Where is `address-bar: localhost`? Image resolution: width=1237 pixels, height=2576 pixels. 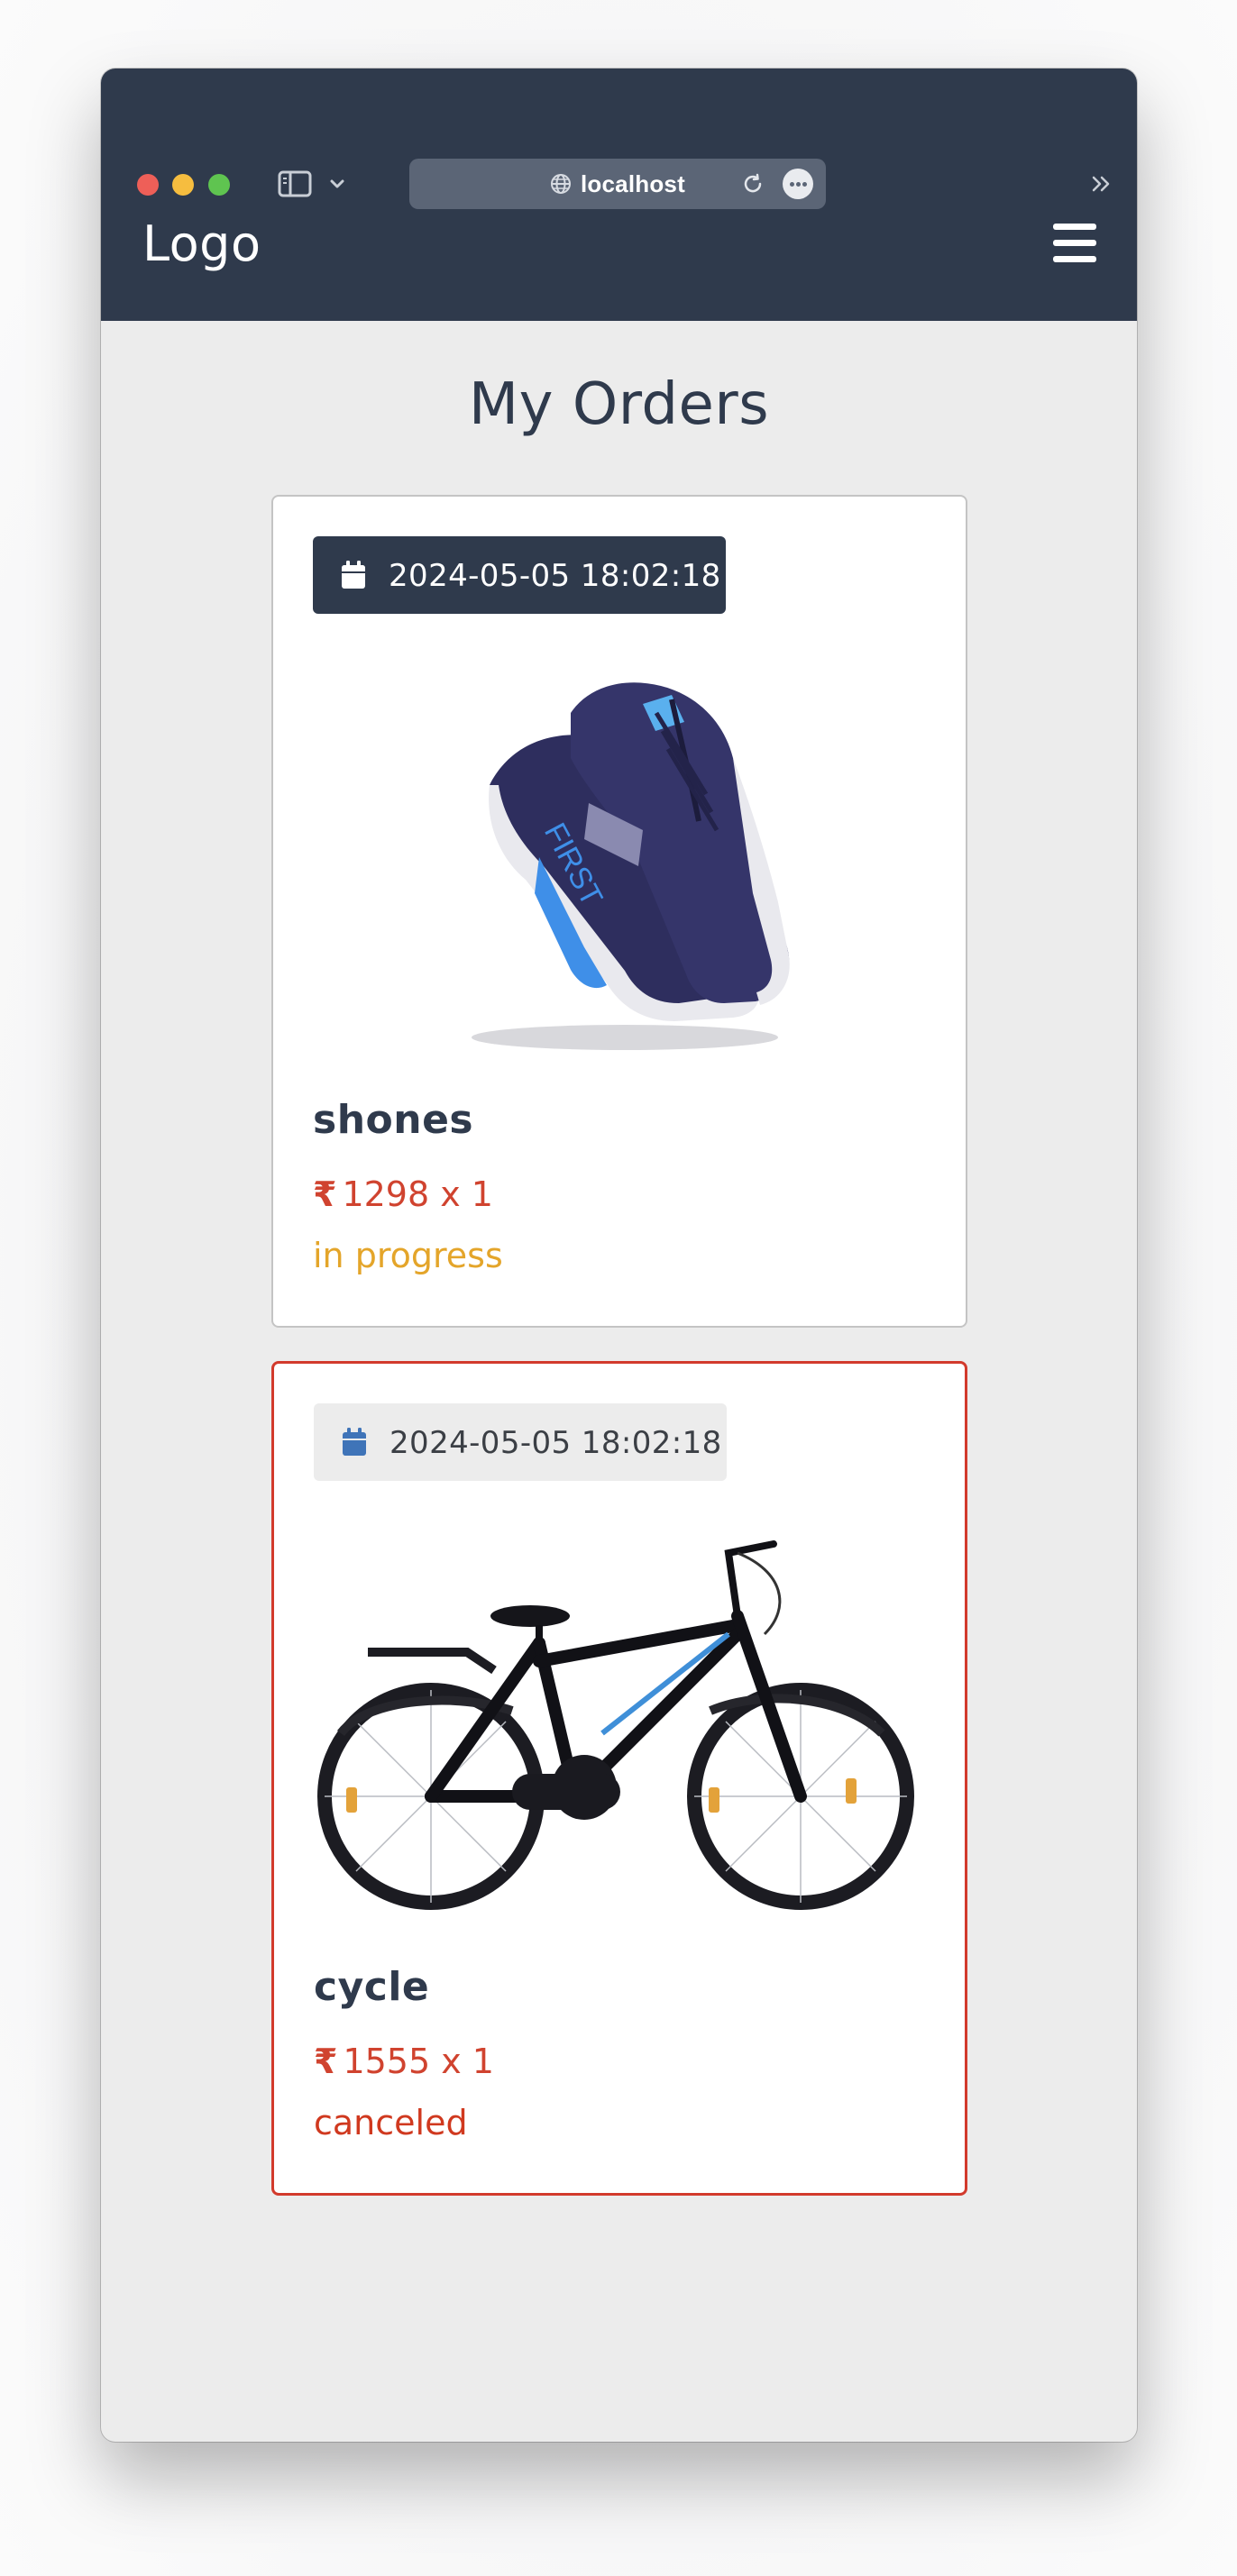 address-bar: localhost is located at coordinates (617, 184).